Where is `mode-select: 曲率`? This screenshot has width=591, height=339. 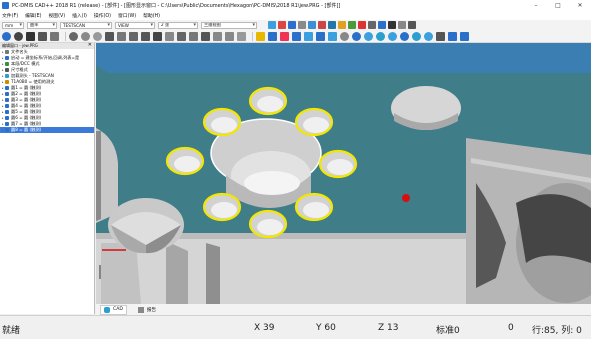
mode-select: 曲率 is located at coordinates (42, 25).